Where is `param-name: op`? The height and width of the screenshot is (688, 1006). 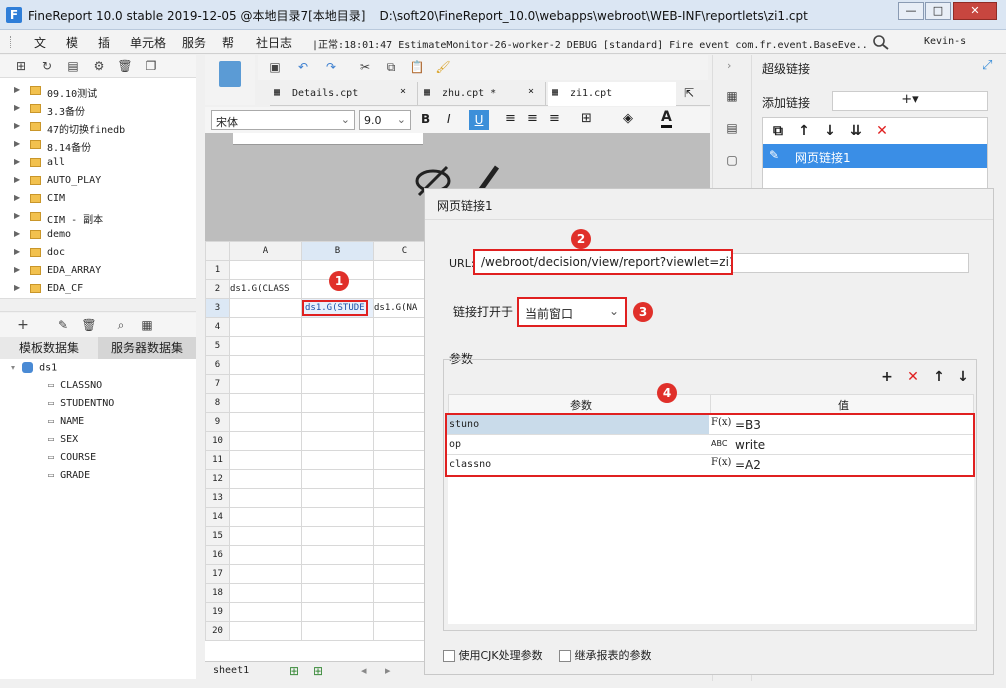 param-name: op is located at coordinates (455, 444).